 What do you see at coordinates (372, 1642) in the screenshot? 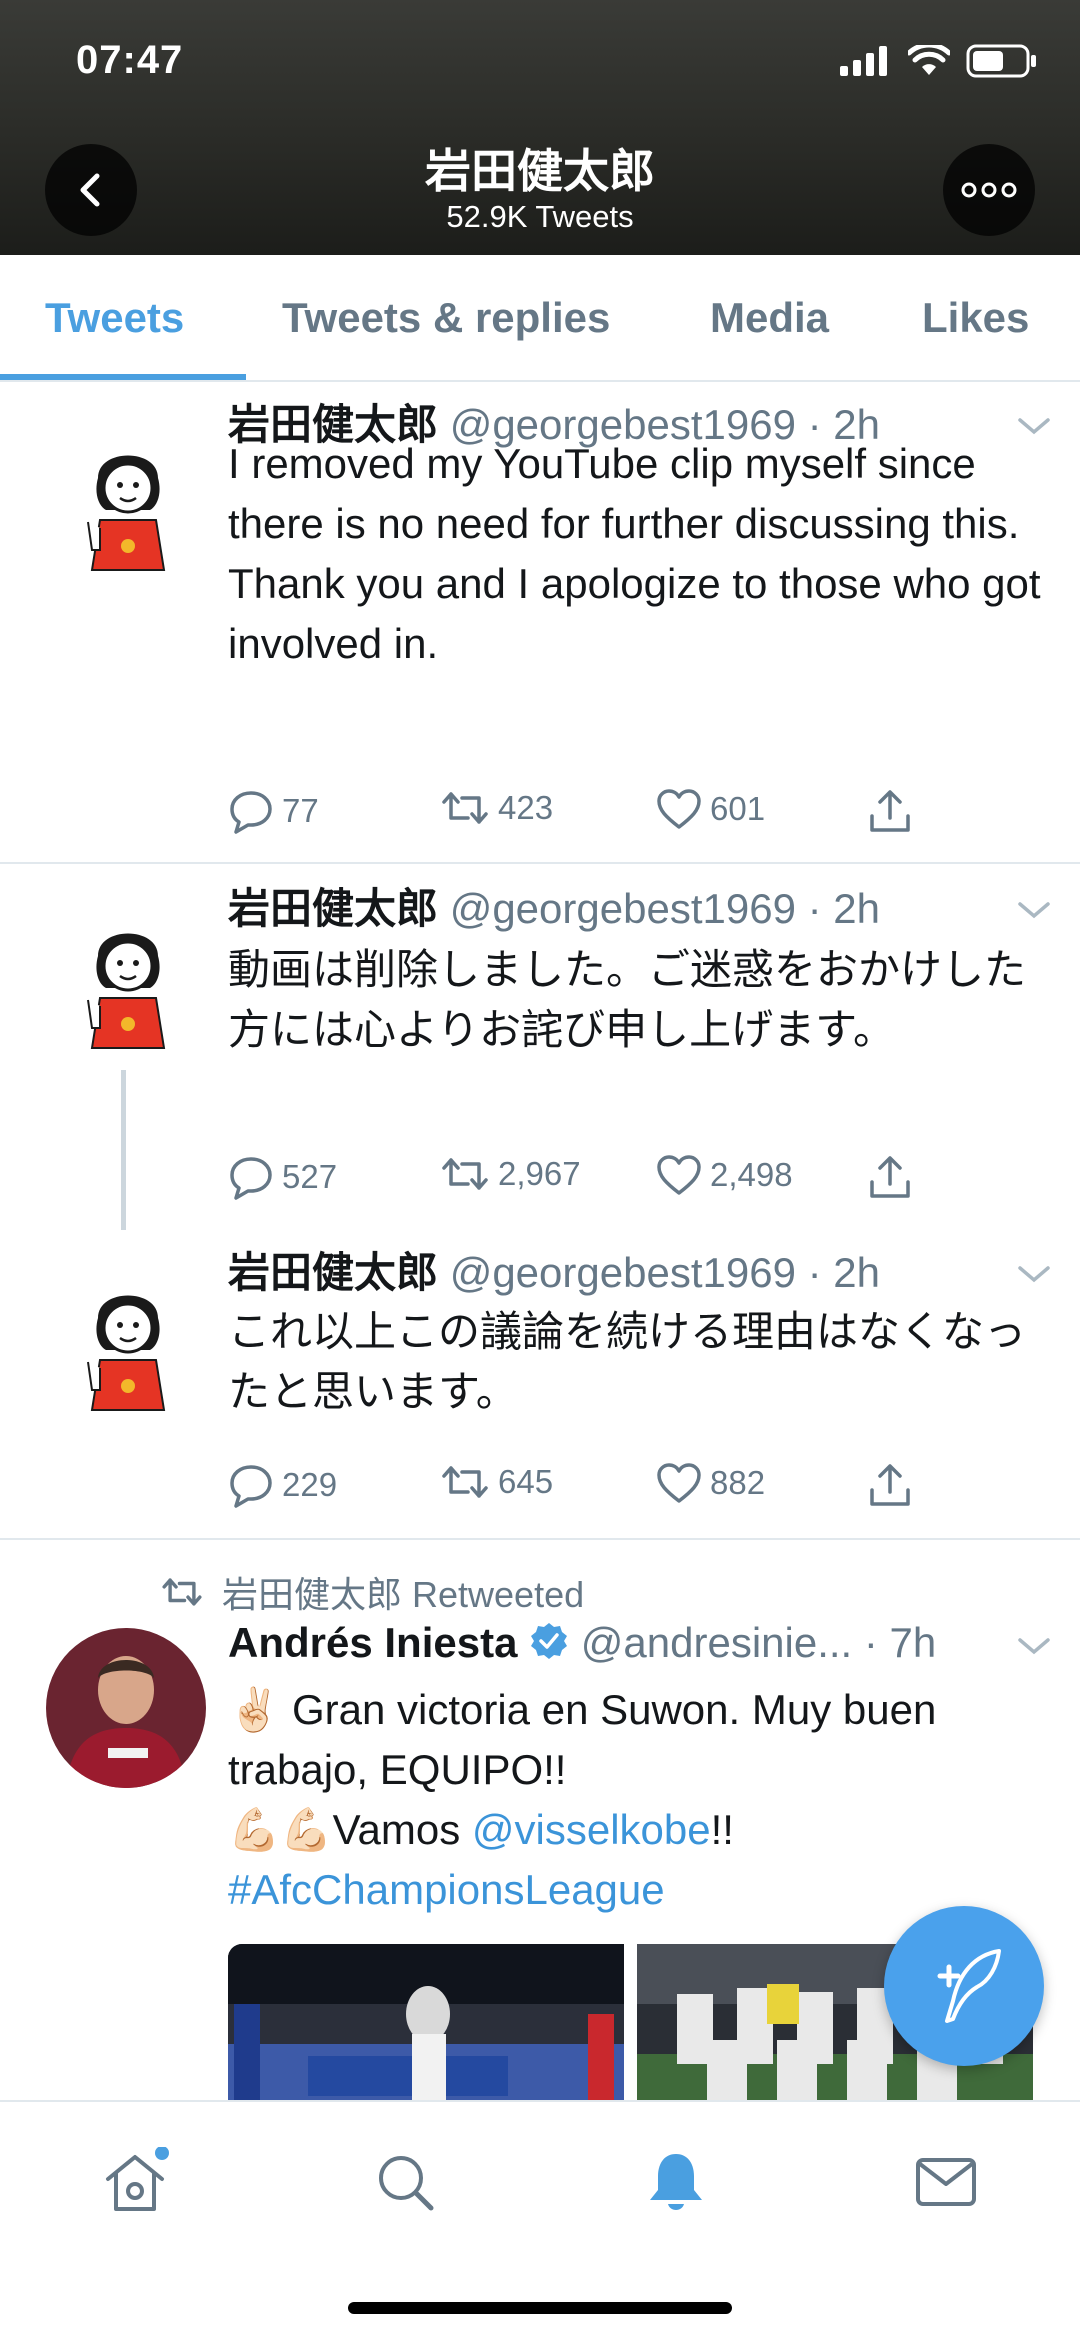
I see `author-name: Andrés Iniesta` at bounding box center [372, 1642].